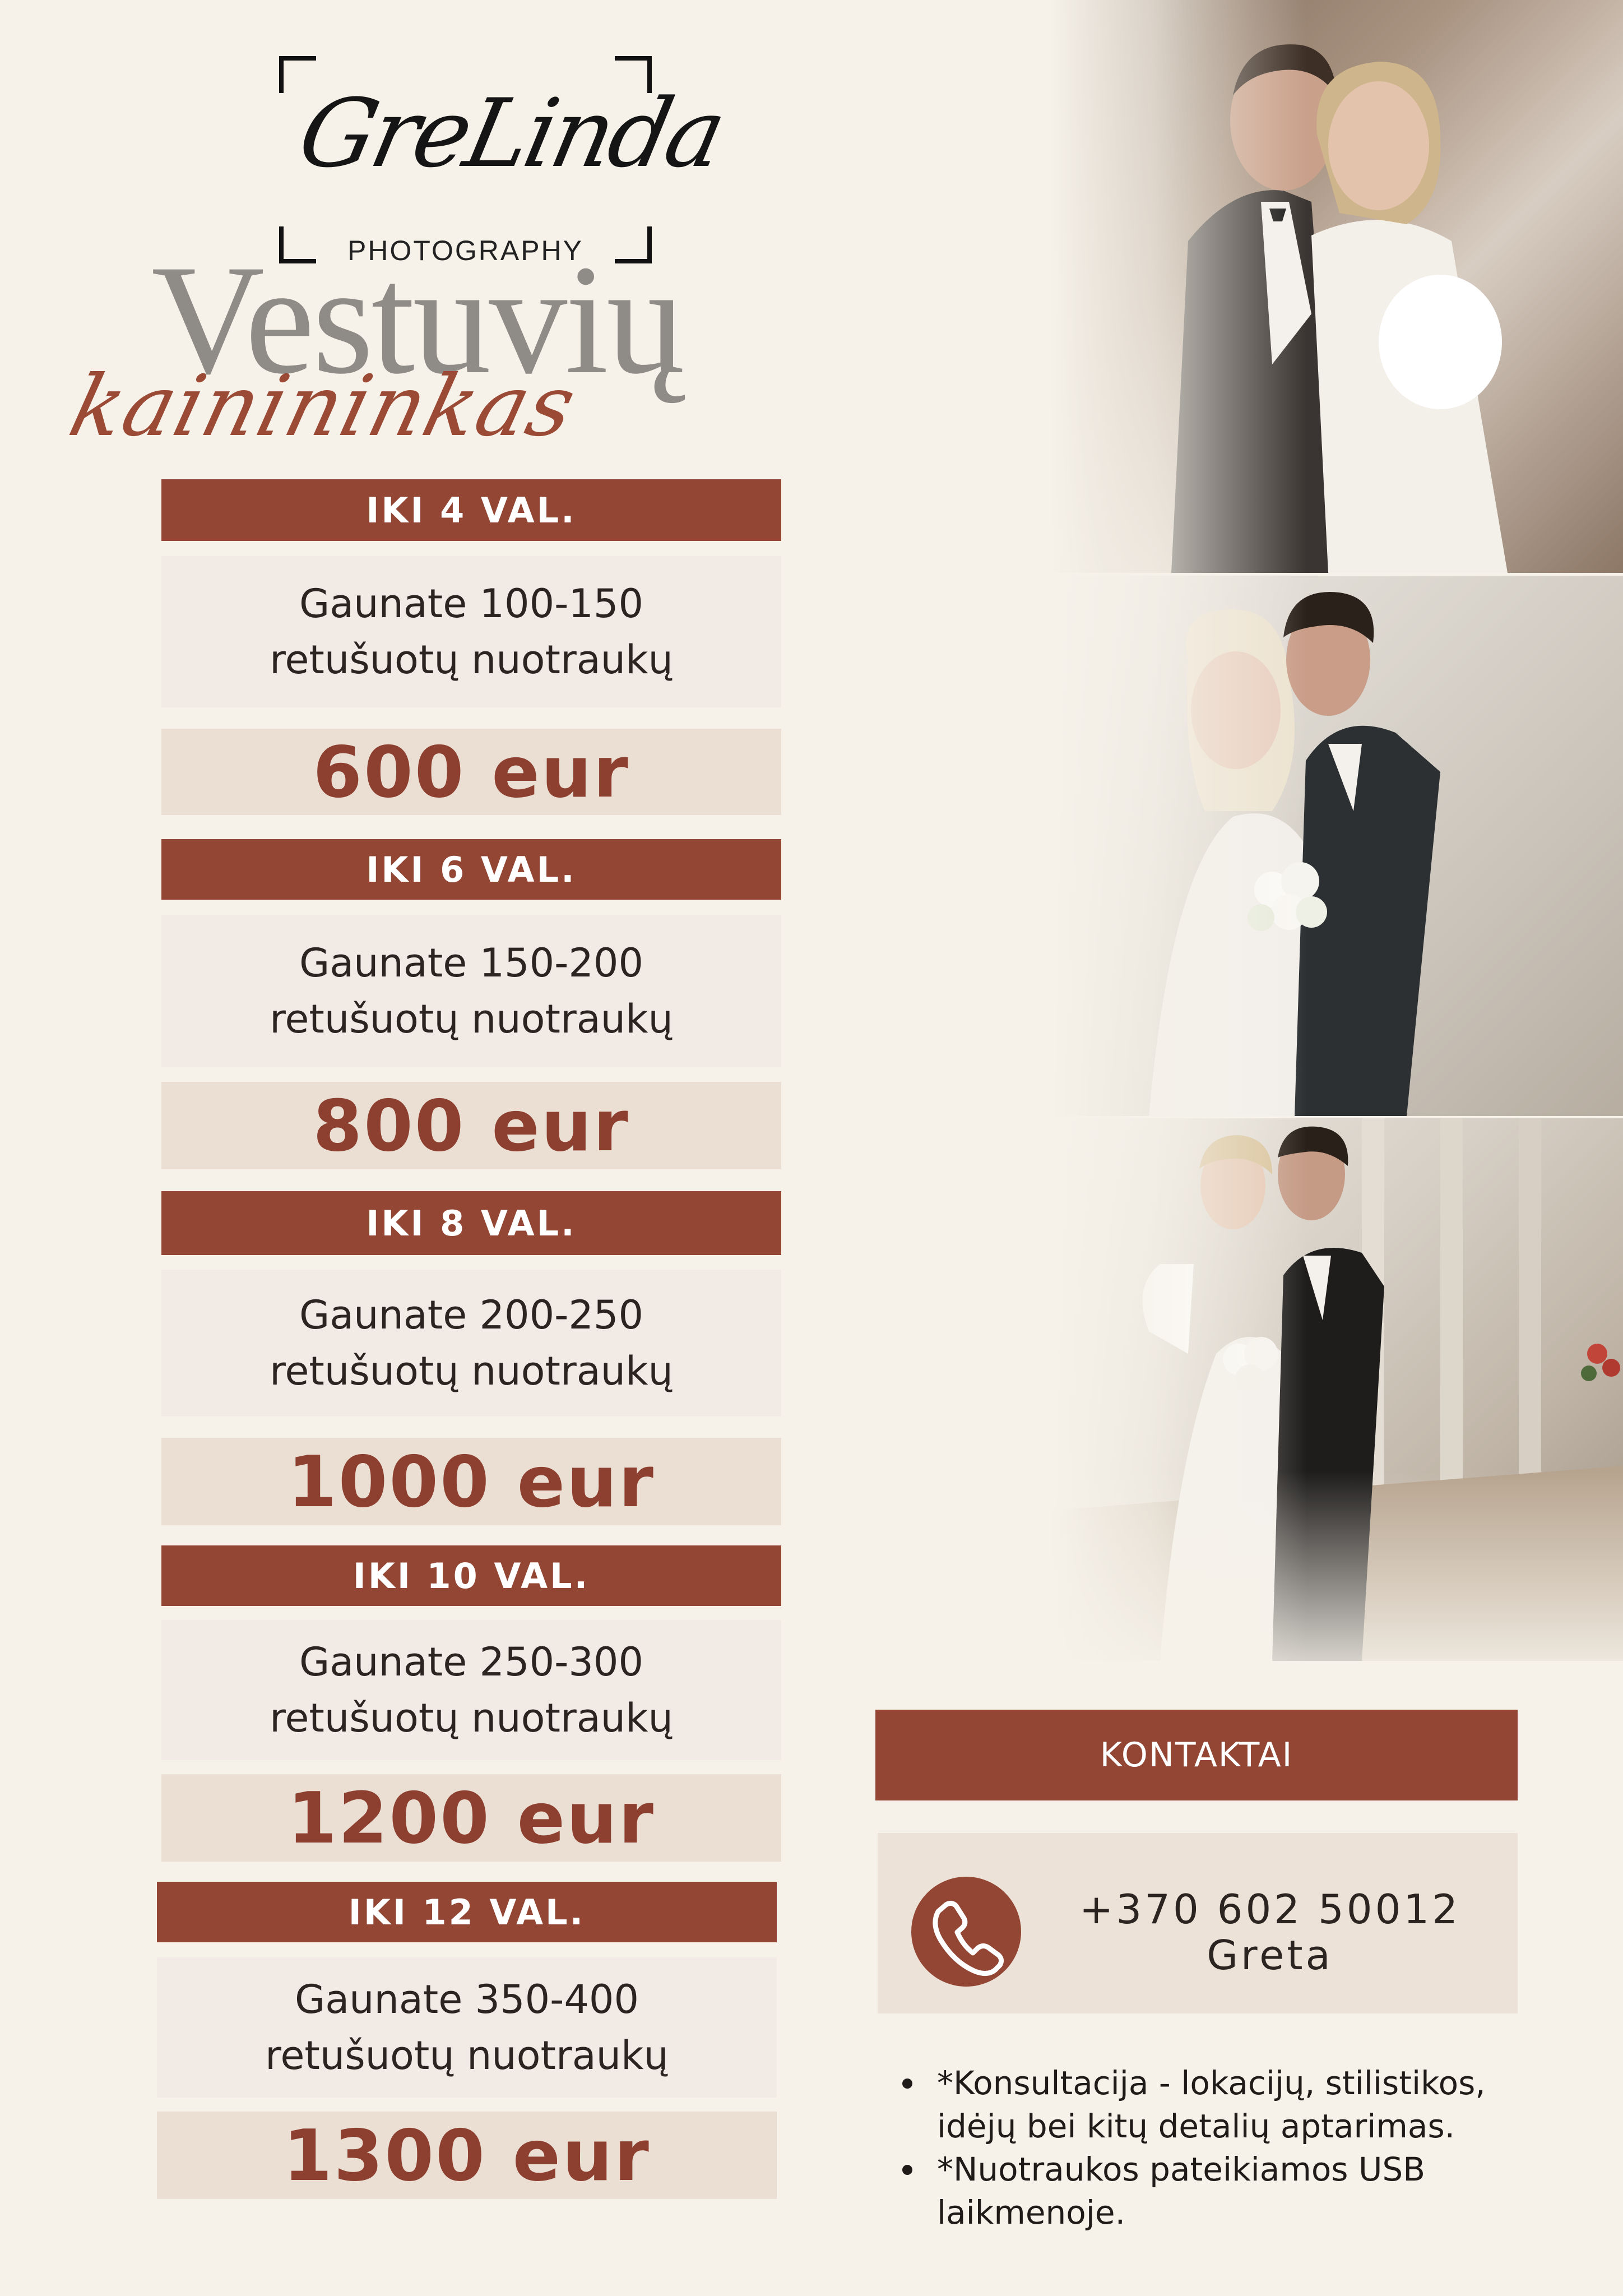 This screenshot has width=1623, height=2296. Describe the element at coordinates (471, 1818) in the screenshot. I see `package-price: 1200 eur` at that location.